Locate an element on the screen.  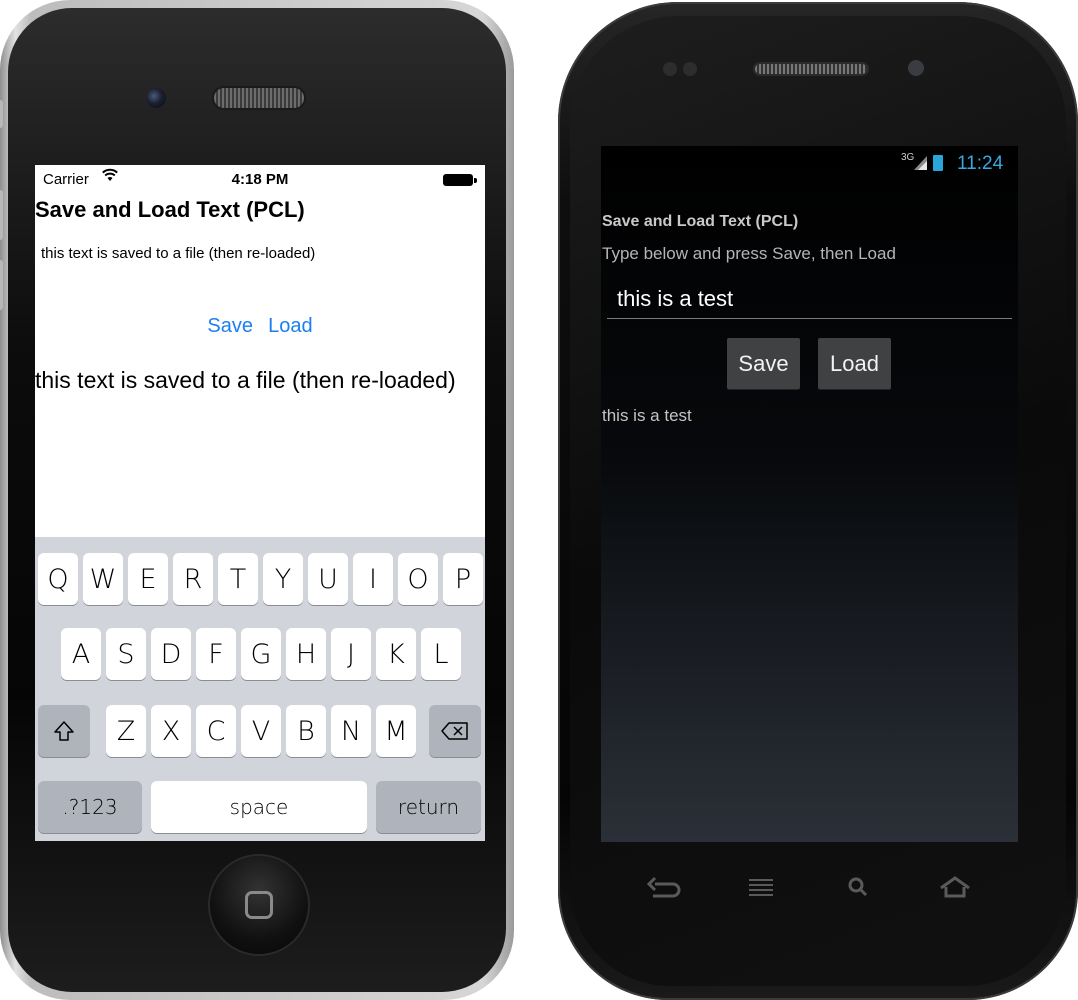
key-s: S is located at coordinates (126, 654).